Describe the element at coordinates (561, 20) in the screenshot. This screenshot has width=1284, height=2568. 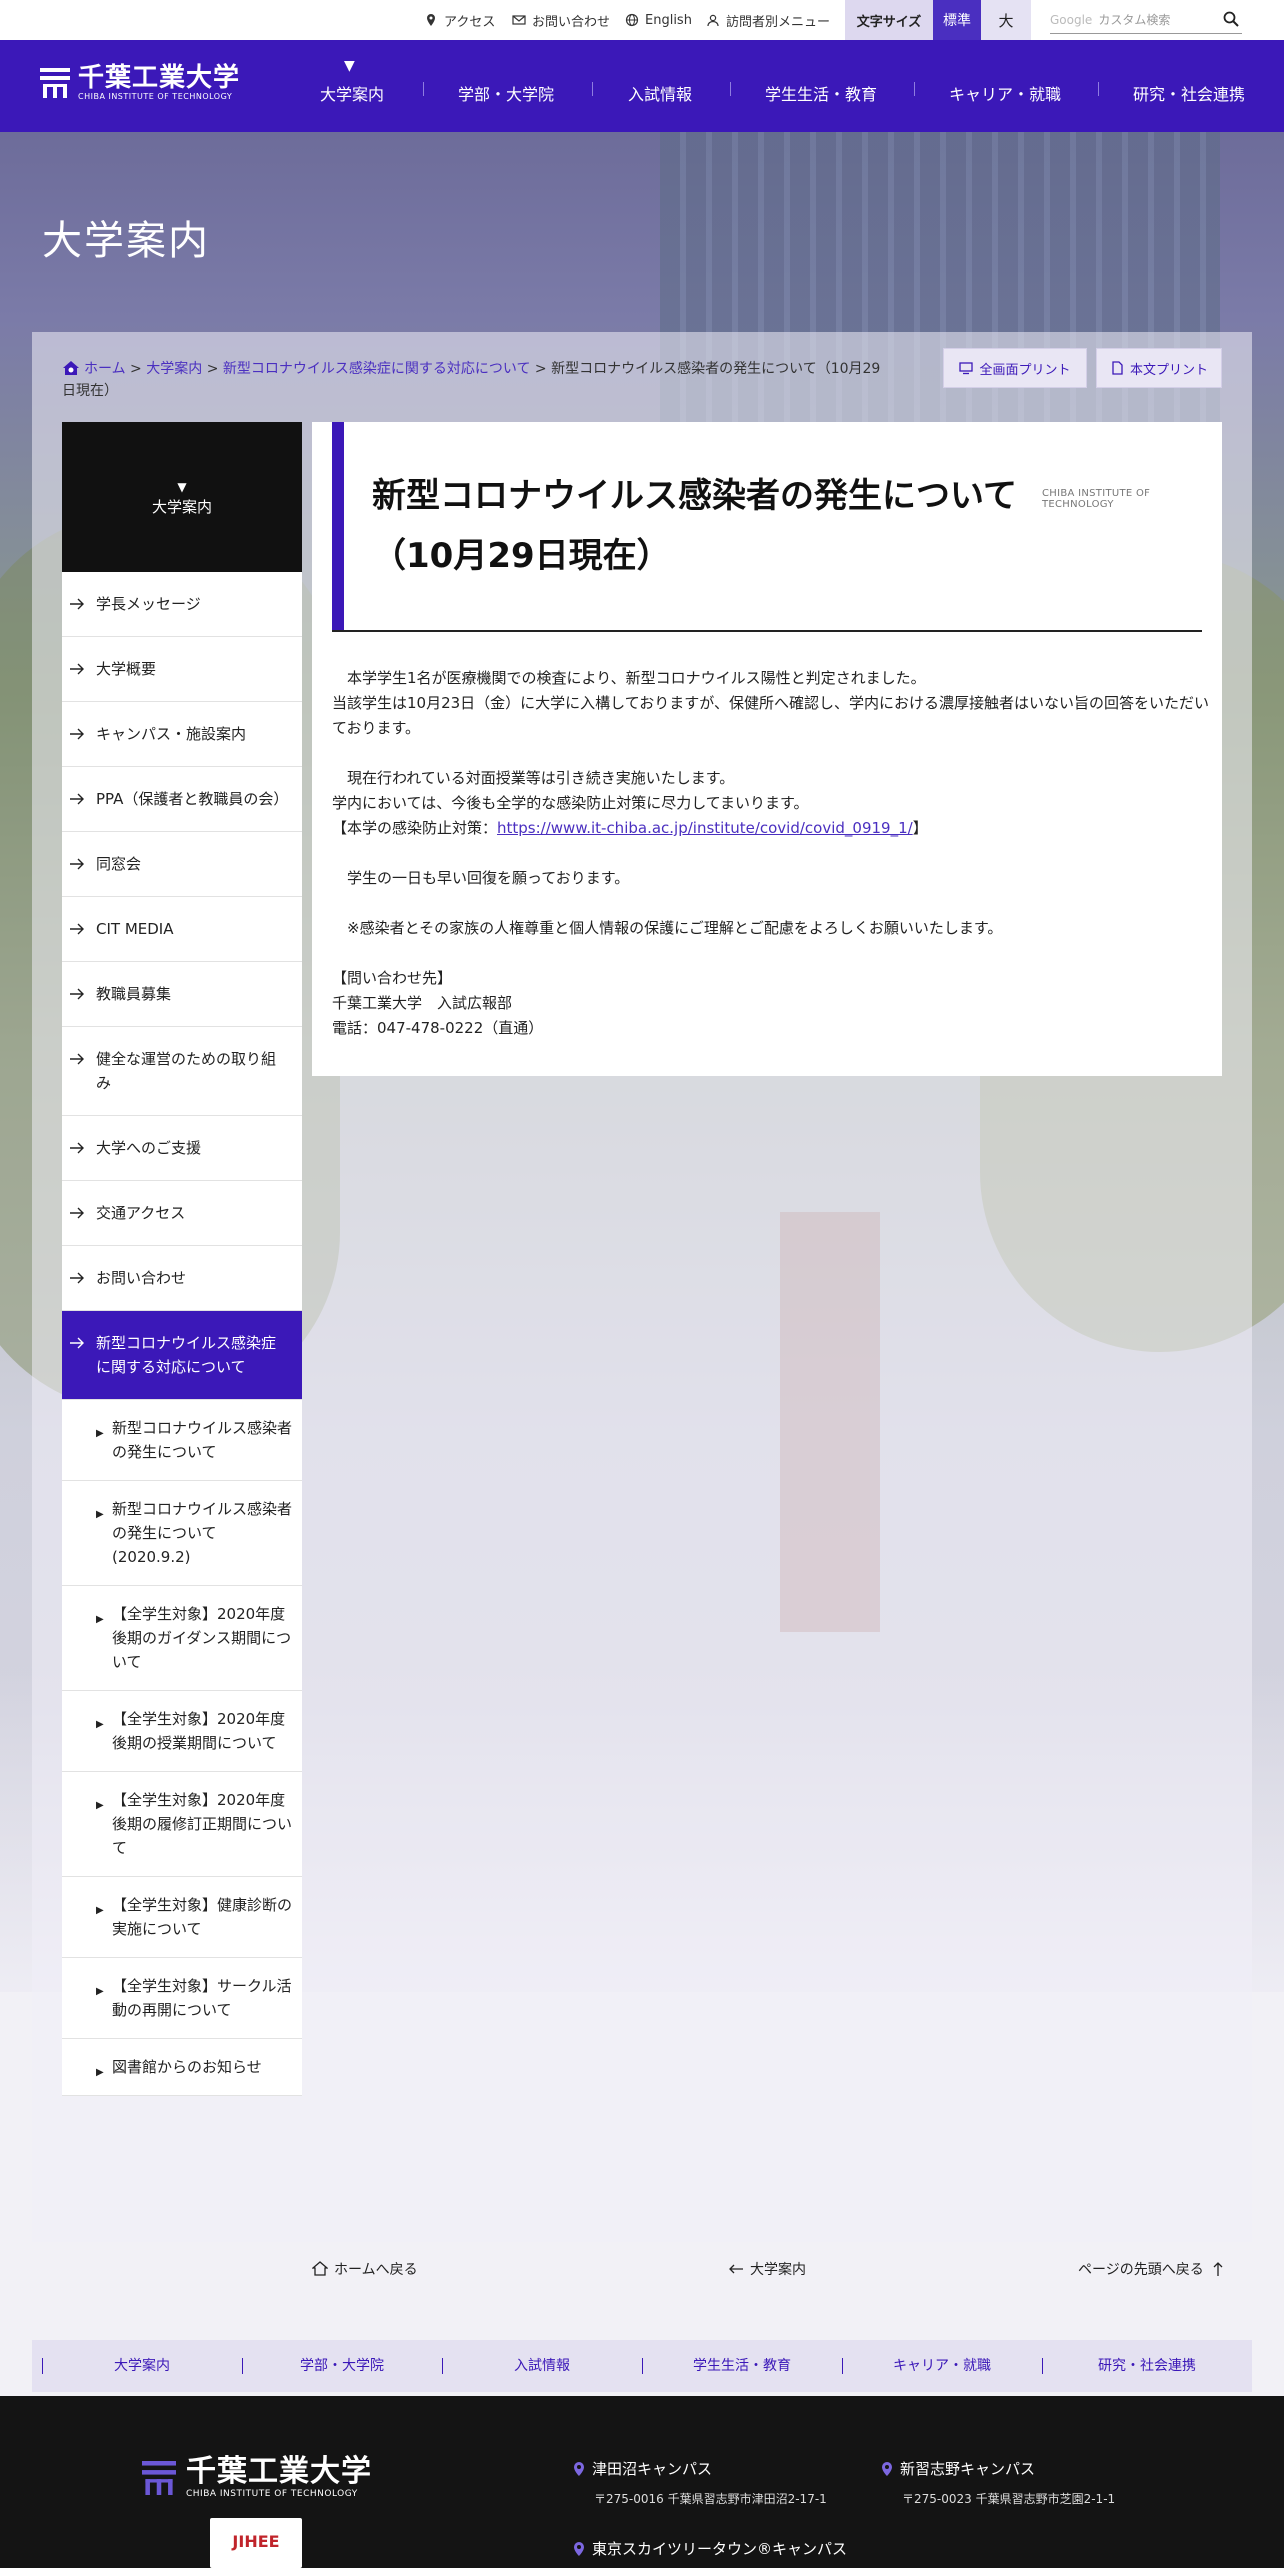
I see `contact-link: お問い合わせ` at that location.